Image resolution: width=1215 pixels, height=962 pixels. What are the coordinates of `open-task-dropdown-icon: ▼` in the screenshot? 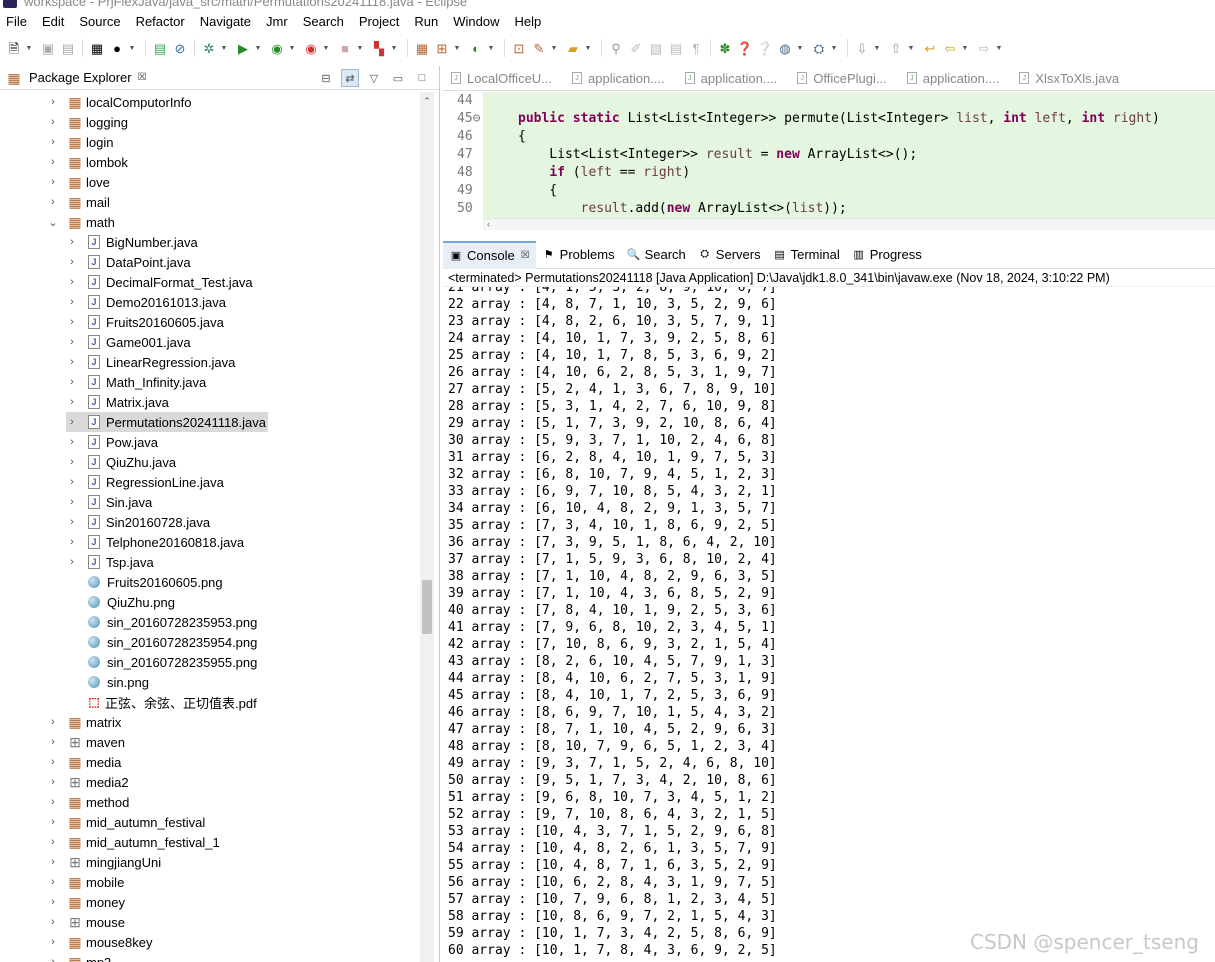 It's located at (554, 48).